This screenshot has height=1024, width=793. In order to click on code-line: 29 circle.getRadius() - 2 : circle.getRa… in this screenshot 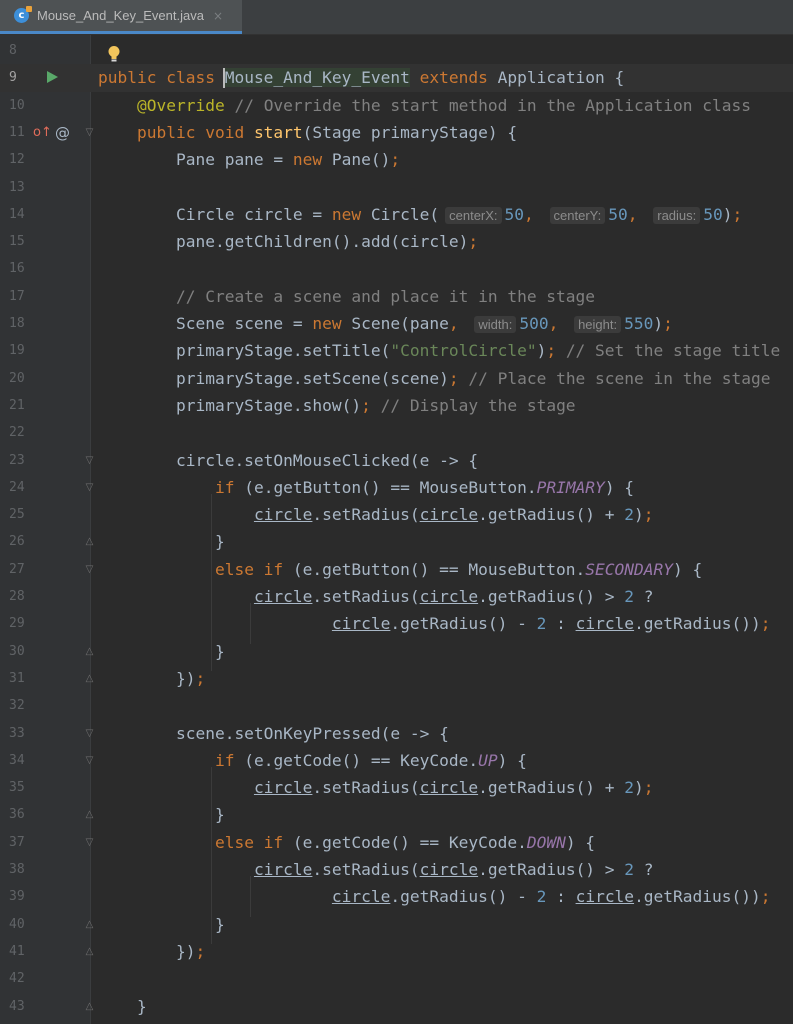, I will do `click(396, 623)`.